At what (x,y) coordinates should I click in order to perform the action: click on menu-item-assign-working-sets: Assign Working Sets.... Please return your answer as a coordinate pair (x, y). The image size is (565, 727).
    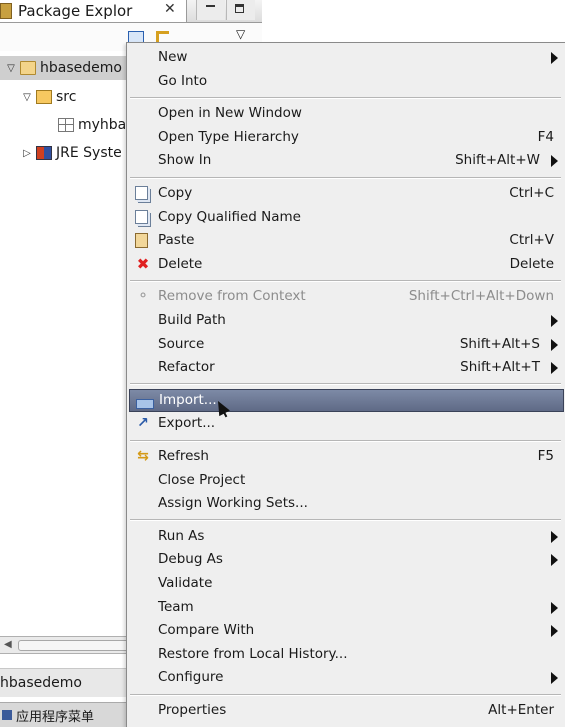
    Looking at the image, I should click on (346, 503).